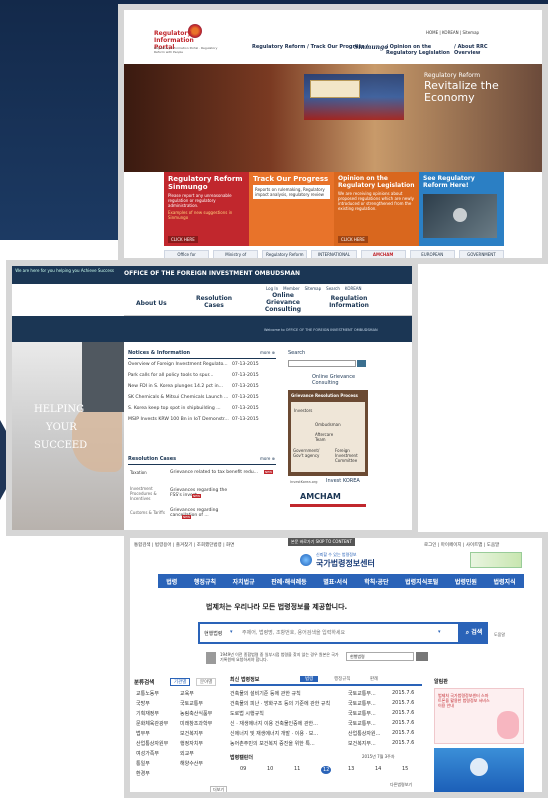  What do you see at coordinates (342, 679) in the screenshot?
I see `tab-admin-rule: 행정규칙` at bounding box center [342, 679].